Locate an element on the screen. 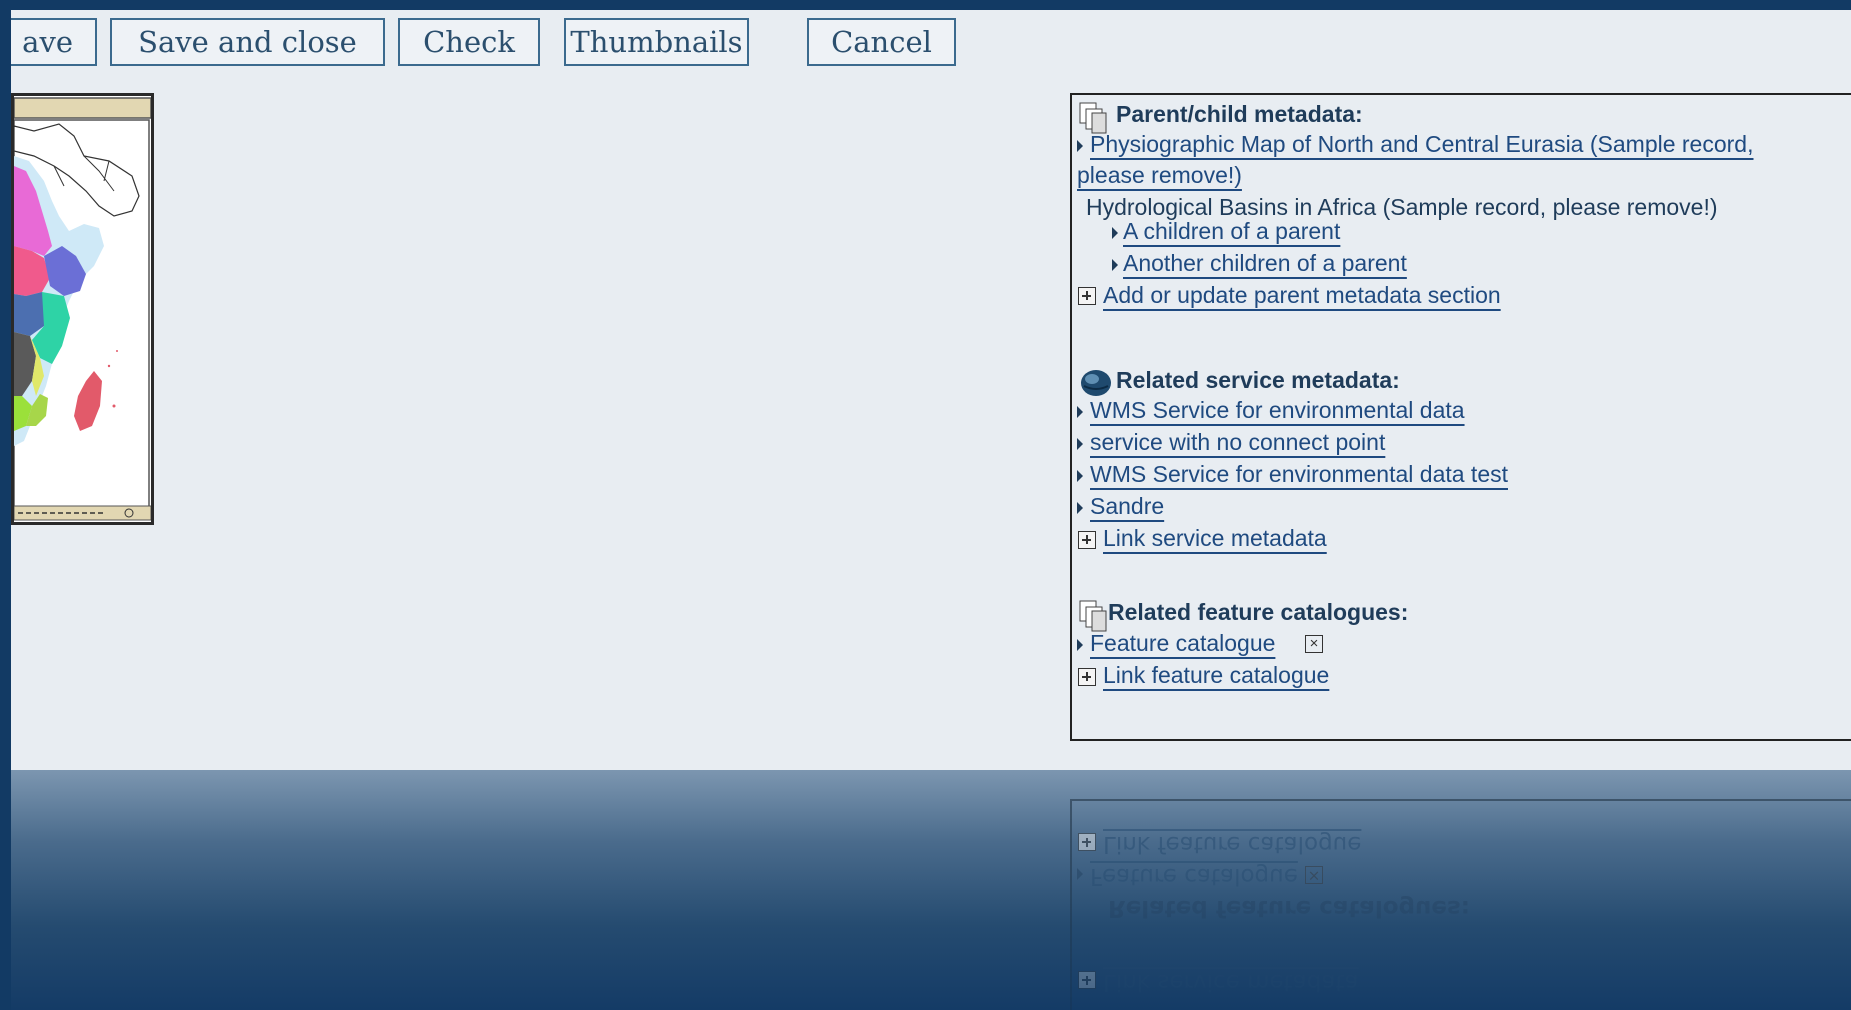  service-link: WMS Service for environmental data is located at coordinates (1277, 410).